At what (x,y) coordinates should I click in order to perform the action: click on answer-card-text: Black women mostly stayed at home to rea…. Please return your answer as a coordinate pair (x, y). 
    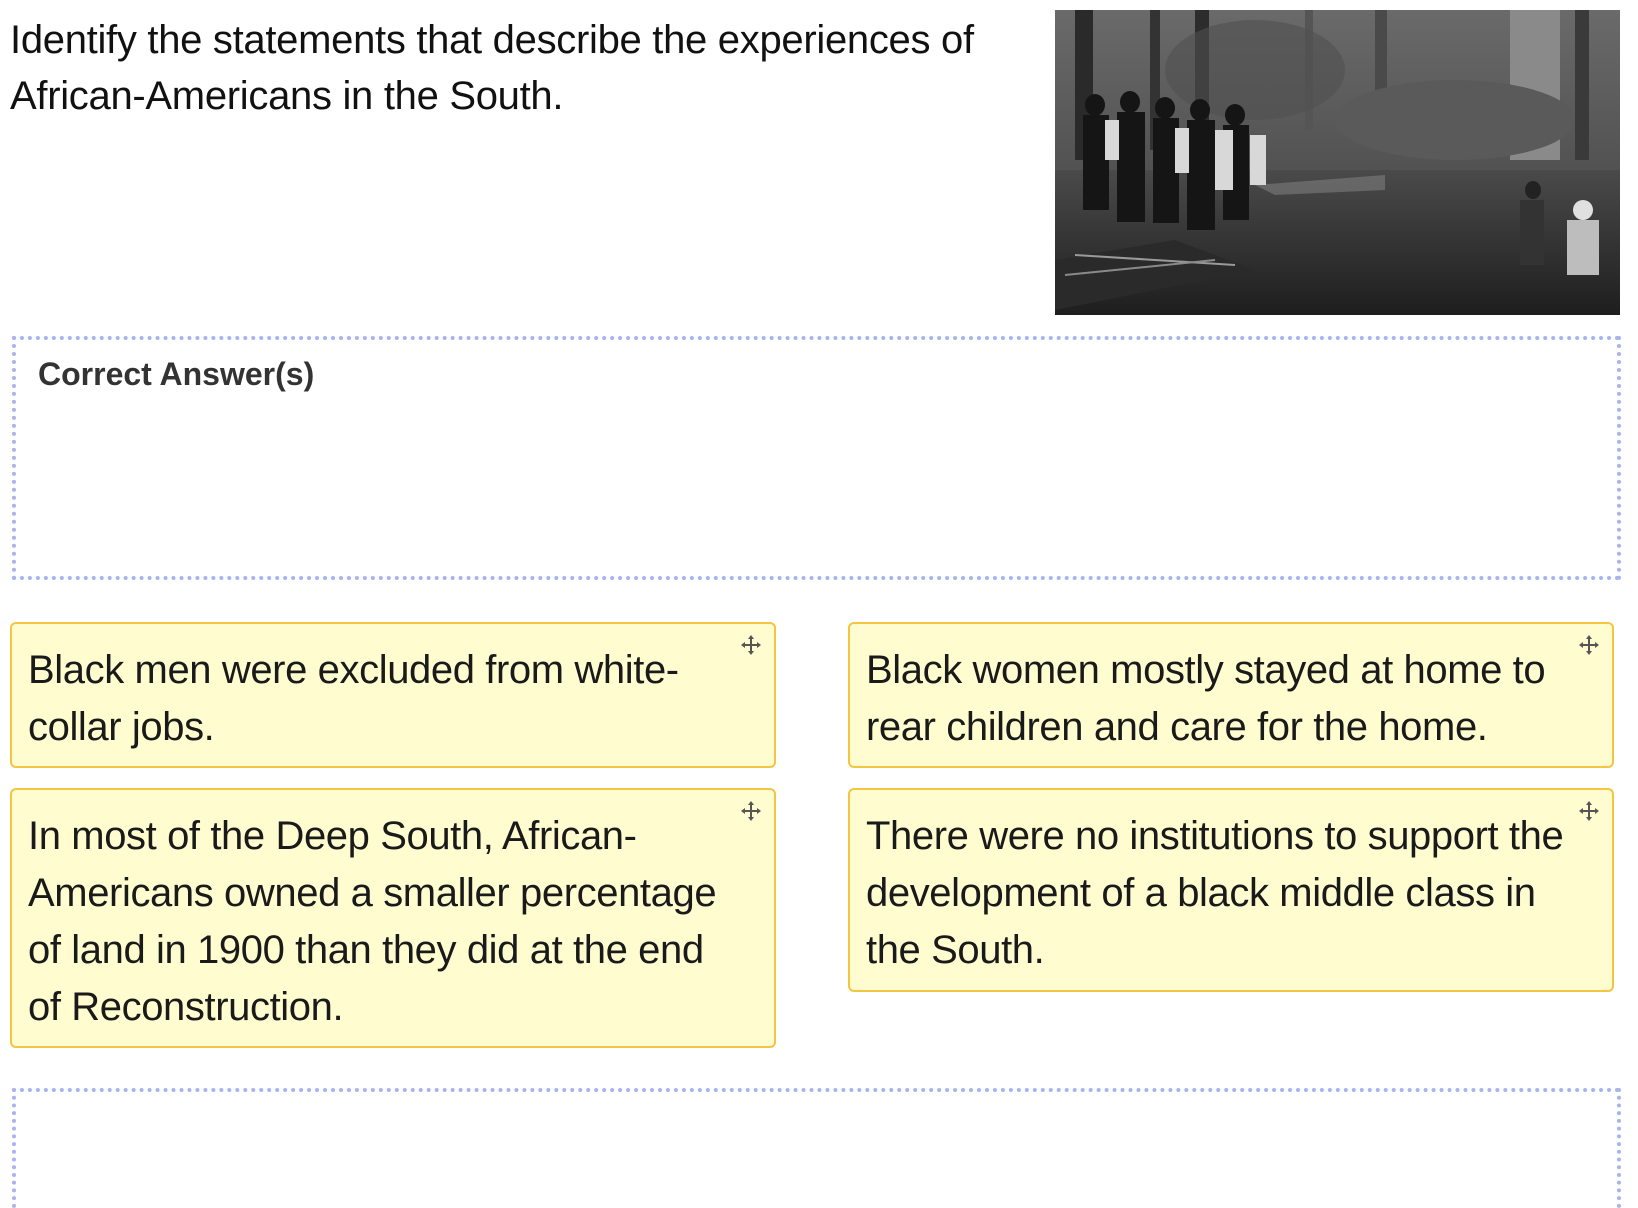
    Looking at the image, I should click on (1206, 698).